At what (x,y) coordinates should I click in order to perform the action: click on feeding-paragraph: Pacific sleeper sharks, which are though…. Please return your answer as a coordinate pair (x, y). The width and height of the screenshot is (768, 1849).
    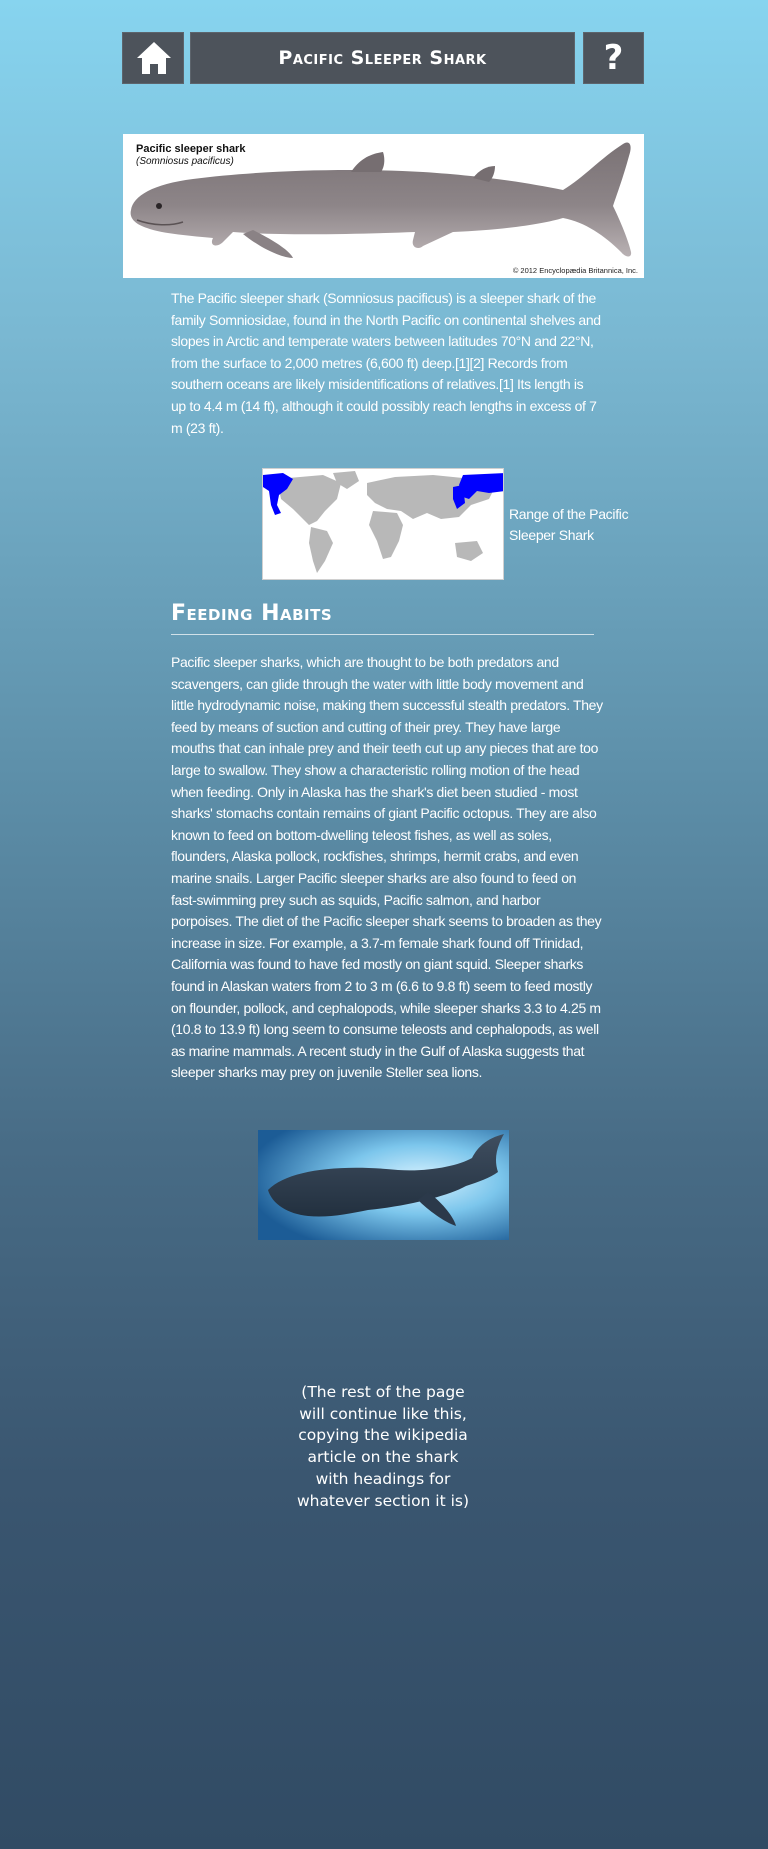
    Looking at the image, I should click on (387, 867).